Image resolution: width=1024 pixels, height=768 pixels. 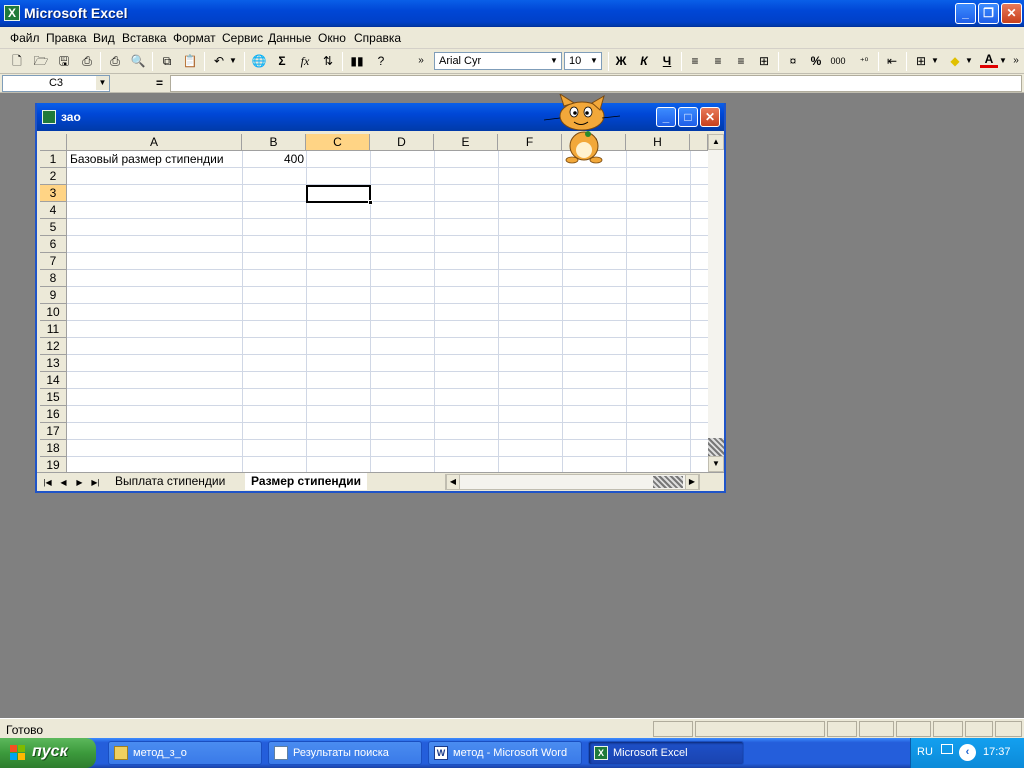 I want to click on new-icon: 🗋, so click(x=17, y=61).